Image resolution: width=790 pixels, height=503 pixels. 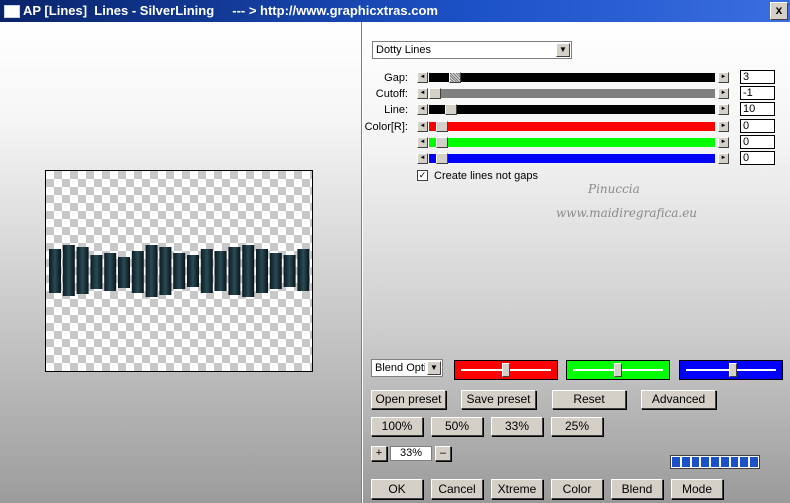 What do you see at coordinates (400, 368) in the screenshot?
I see `blend-options-value: Blend Optio` at bounding box center [400, 368].